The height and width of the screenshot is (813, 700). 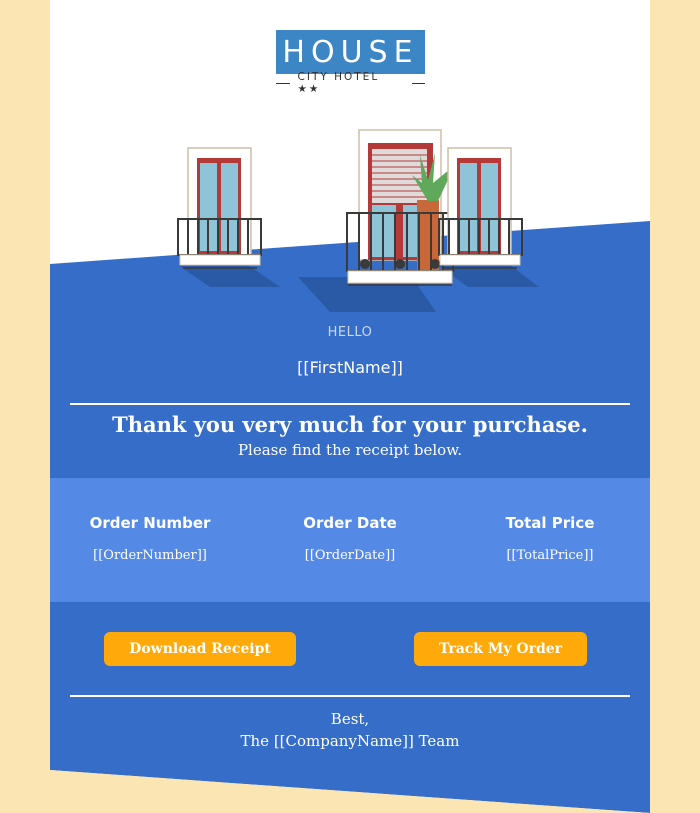 What do you see at coordinates (350, 367) in the screenshot?
I see `first-name: [[FirstName]]` at bounding box center [350, 367].